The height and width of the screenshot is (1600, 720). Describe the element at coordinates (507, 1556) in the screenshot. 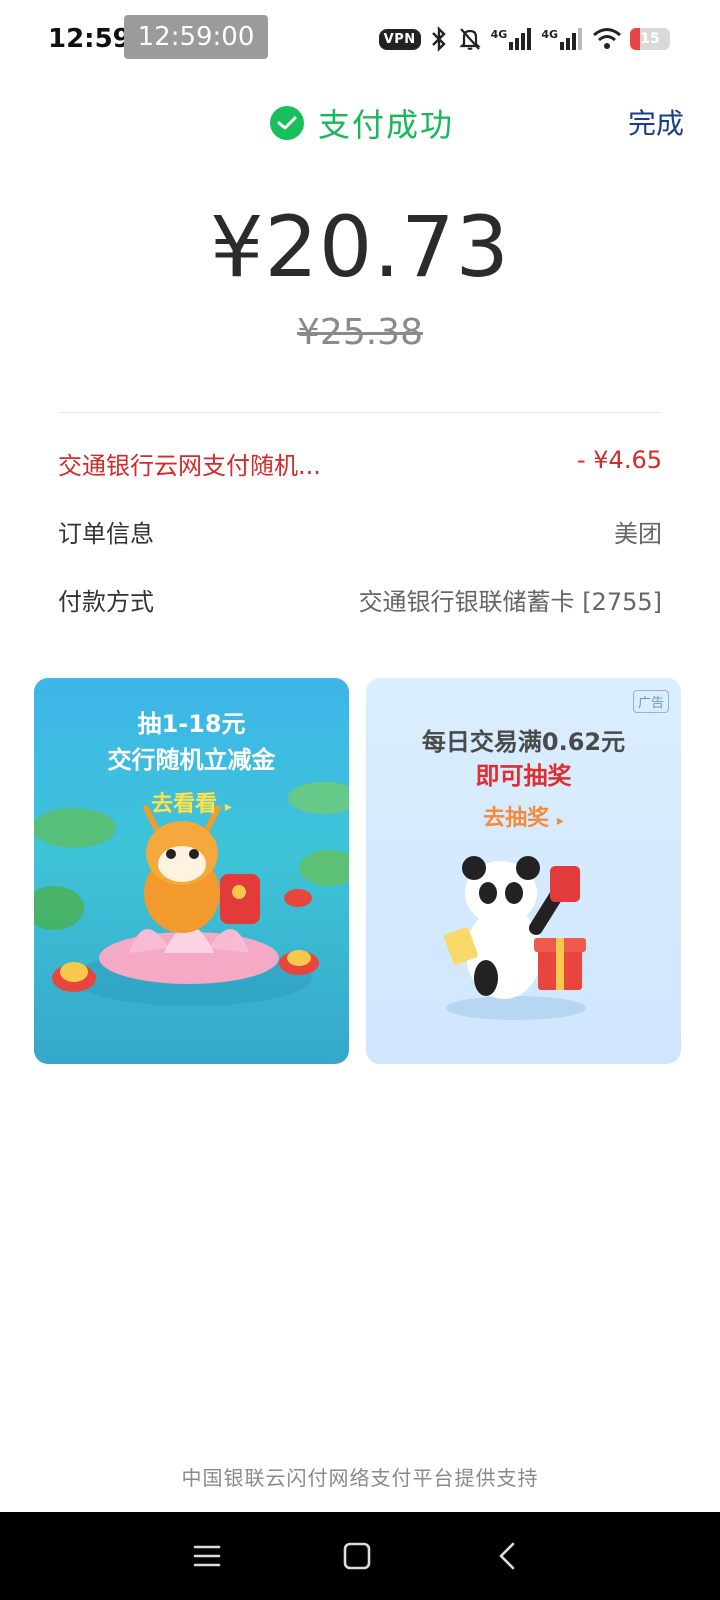

I see `back-icon` at that location.